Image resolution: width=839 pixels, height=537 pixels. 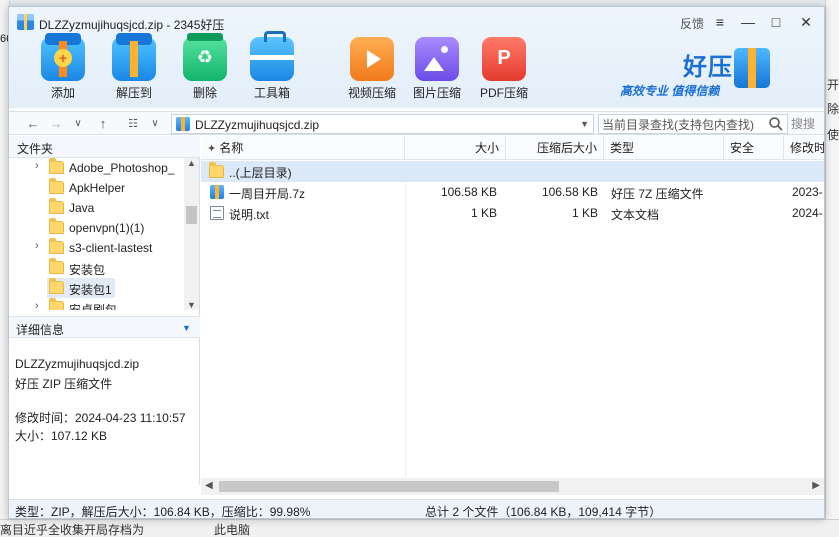 I want to click on desktop-background-bottom: 离目近乎全收集开局存档为 此电脑, so click(x=419, y=528).